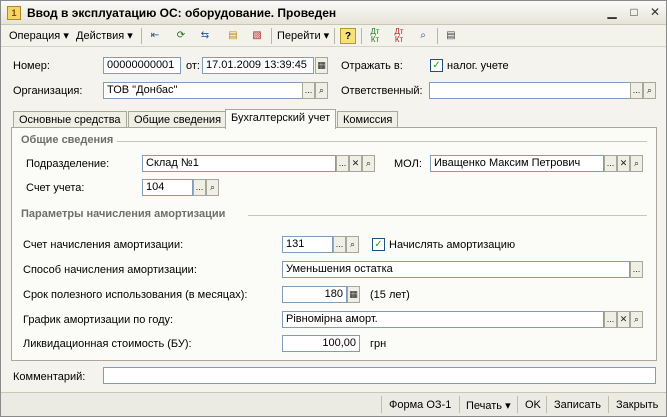 The width and height of the screenshot is (667, 417). I want to click on tab-fixed-assets: Основные средства, so click(70, 119).